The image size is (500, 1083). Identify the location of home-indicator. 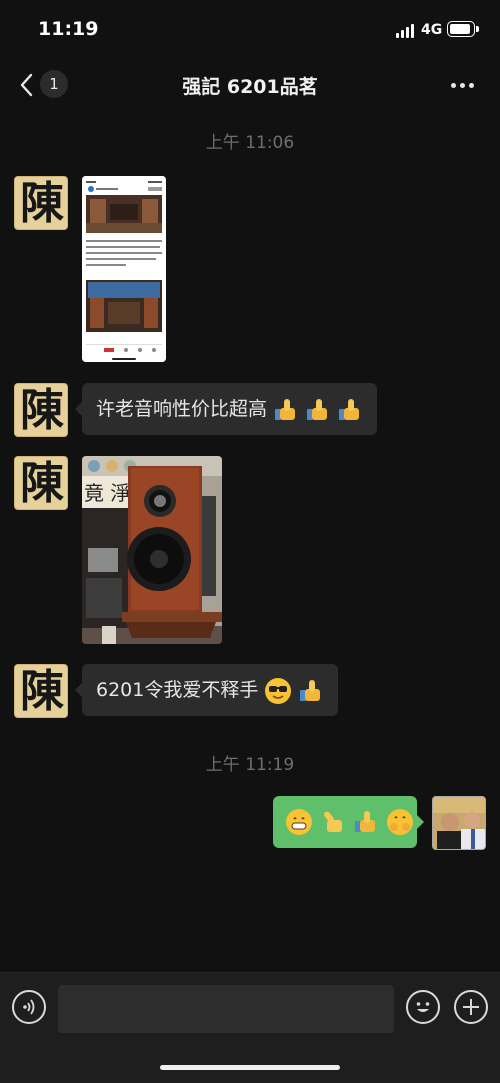
(250, 1067).